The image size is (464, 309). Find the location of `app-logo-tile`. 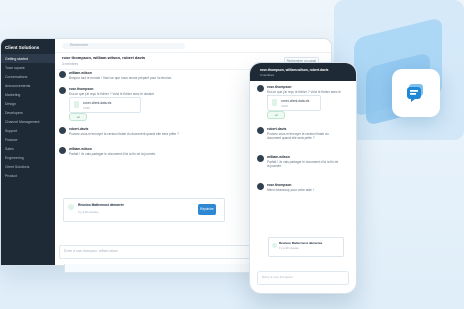

app-logo-tile is located at coordinates (416, 93).